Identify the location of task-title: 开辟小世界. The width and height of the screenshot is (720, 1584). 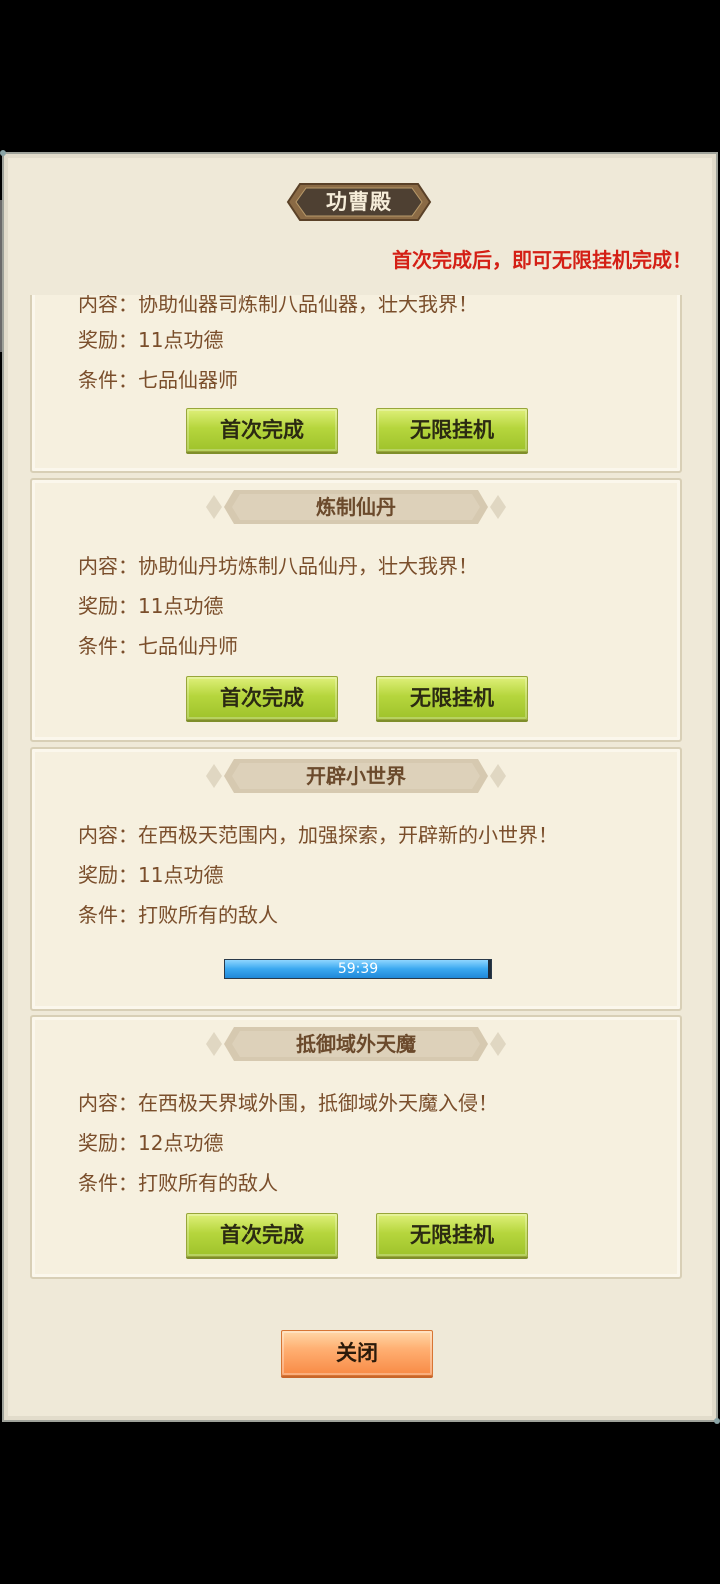
(356, 776).